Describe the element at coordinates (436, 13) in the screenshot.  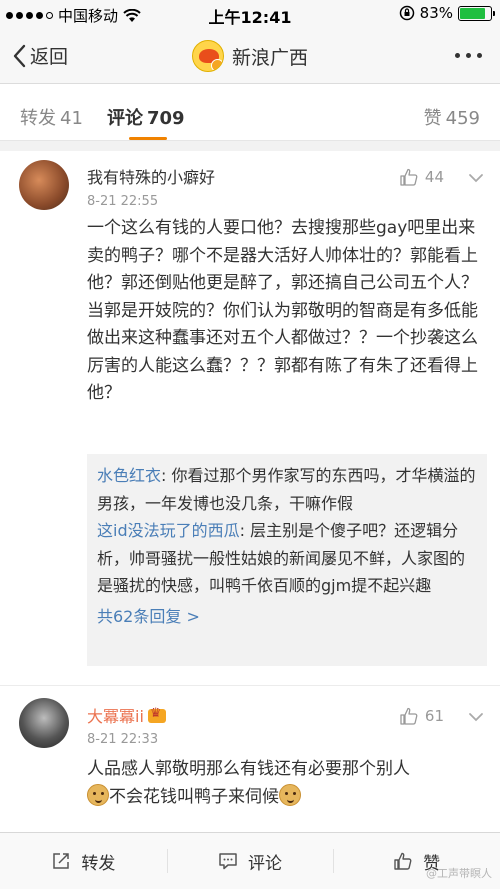
I see `battery-percent: 83%` at that location.